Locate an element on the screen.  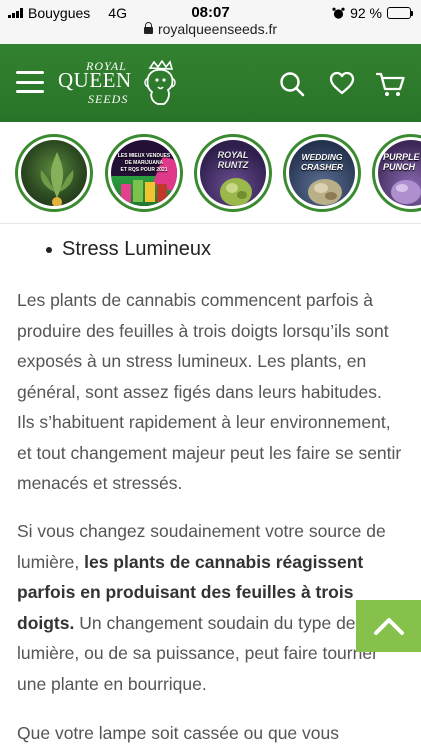
strain-item-5: PURPLE PUNCH is located at coordinates (396, 173).